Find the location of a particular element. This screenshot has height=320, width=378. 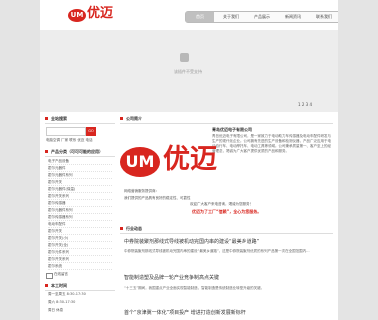

about-logo-text: 优迈 is located at coordinates (190, 159).